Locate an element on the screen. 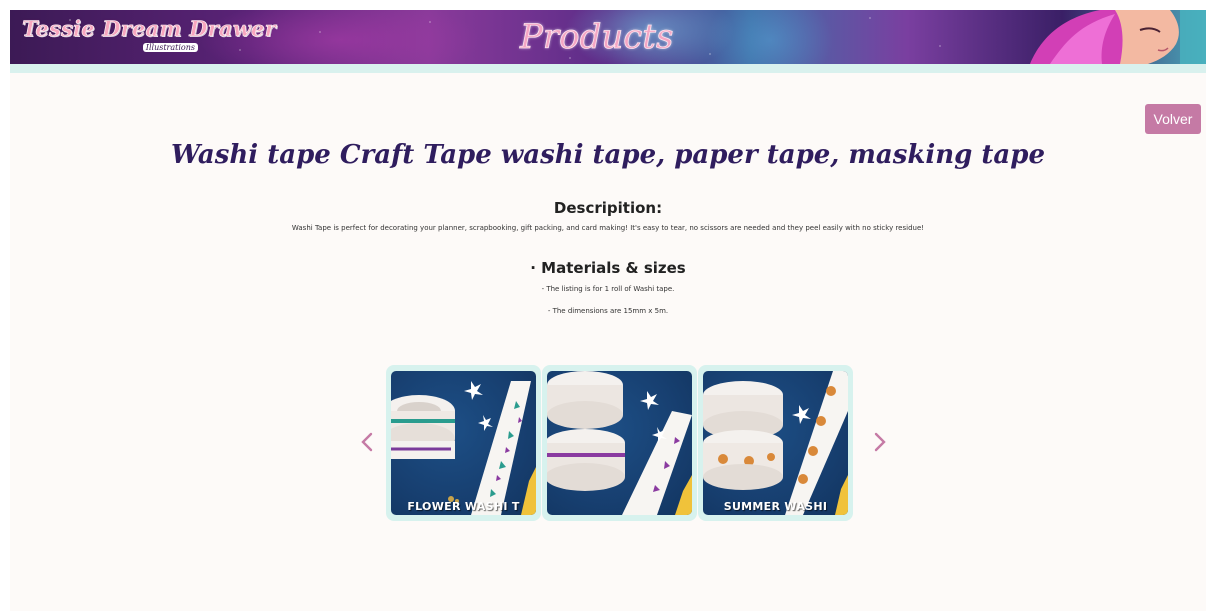  character-illustration is located at coordinates (1118, 37).